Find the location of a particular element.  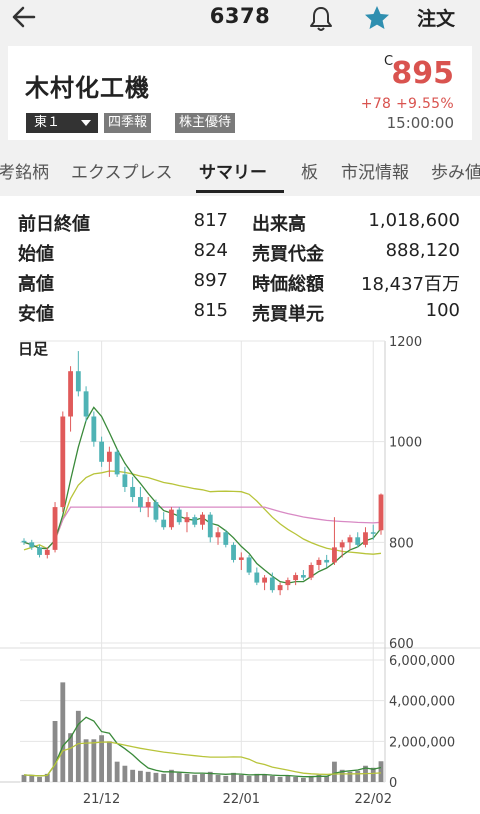

summary-label: 出来高 is located at coordinates (279, 224).